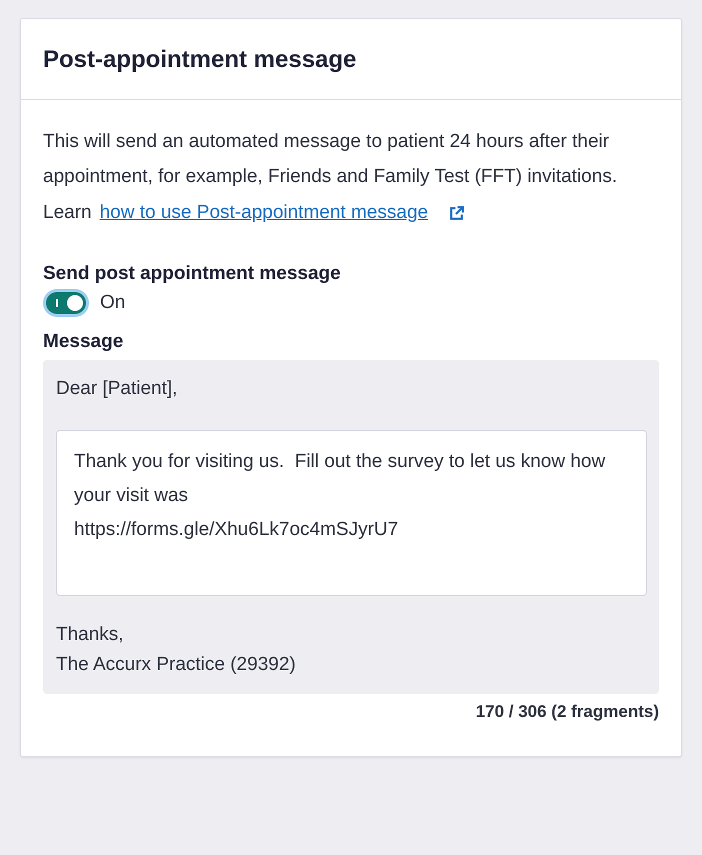 This screenshot has width=702, height=855. Describe the element at coordinates (192, 274) in the screenshot. I see `toggle-label: Send post appointment message` at that location.